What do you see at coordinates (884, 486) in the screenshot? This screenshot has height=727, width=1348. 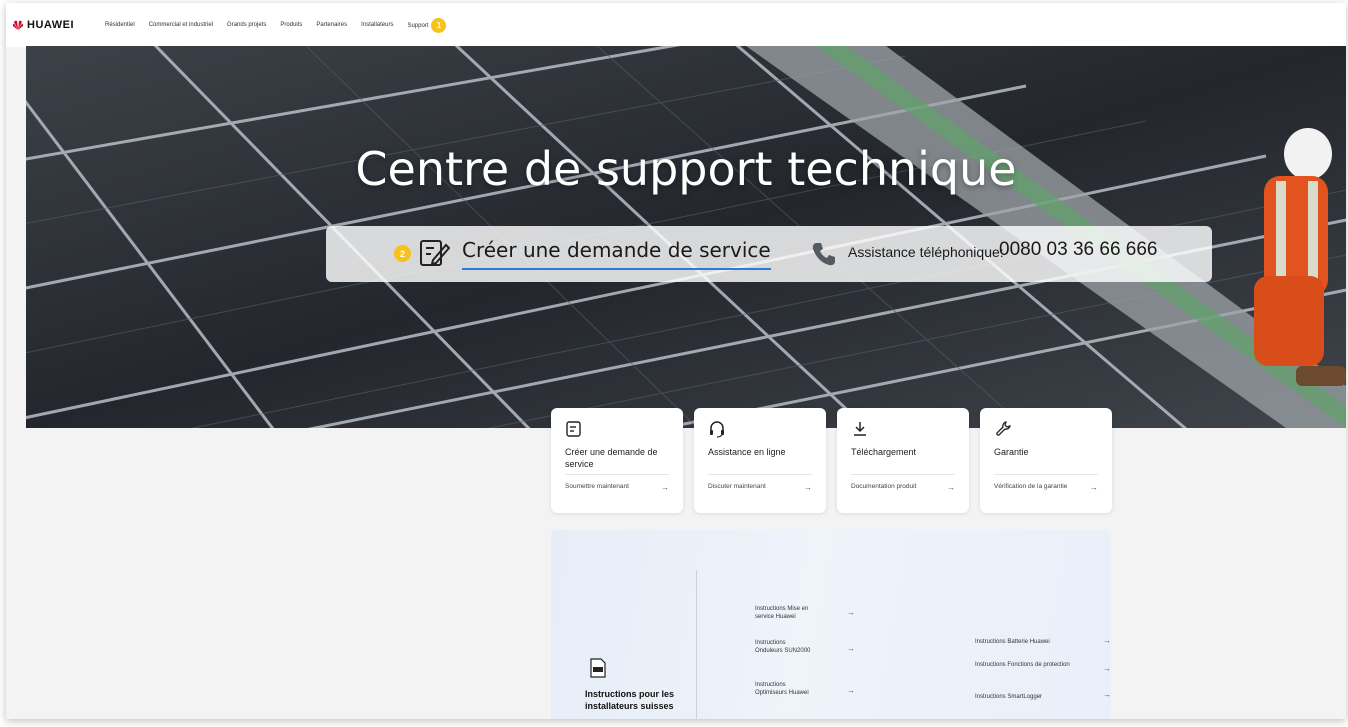 I see `card-action-label: Documentation produit` at bounding box center [884, 486].